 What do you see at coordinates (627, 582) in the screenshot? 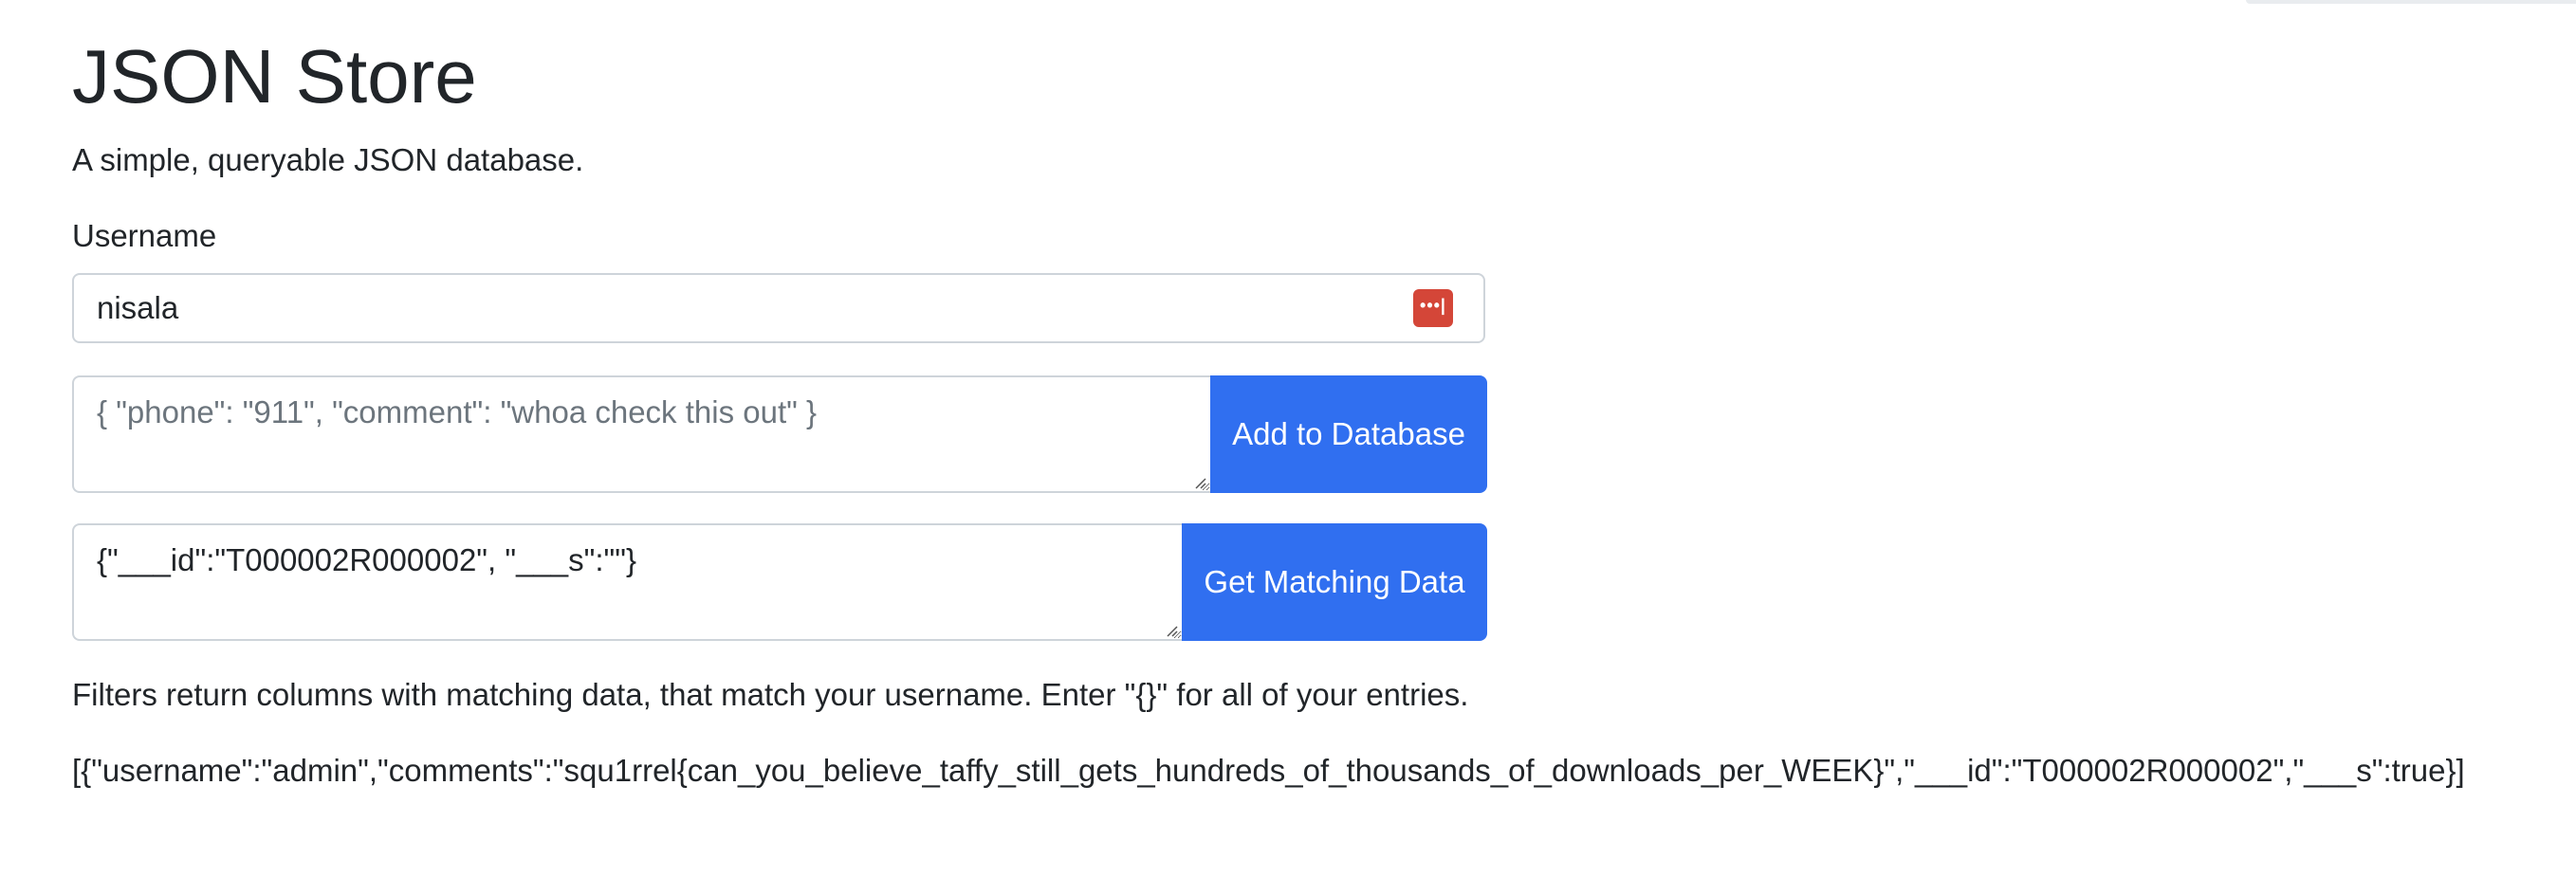
I see `query-textarea: {"___id":"T000002R000002", "___s":""}` at bounding box center [627, 582].